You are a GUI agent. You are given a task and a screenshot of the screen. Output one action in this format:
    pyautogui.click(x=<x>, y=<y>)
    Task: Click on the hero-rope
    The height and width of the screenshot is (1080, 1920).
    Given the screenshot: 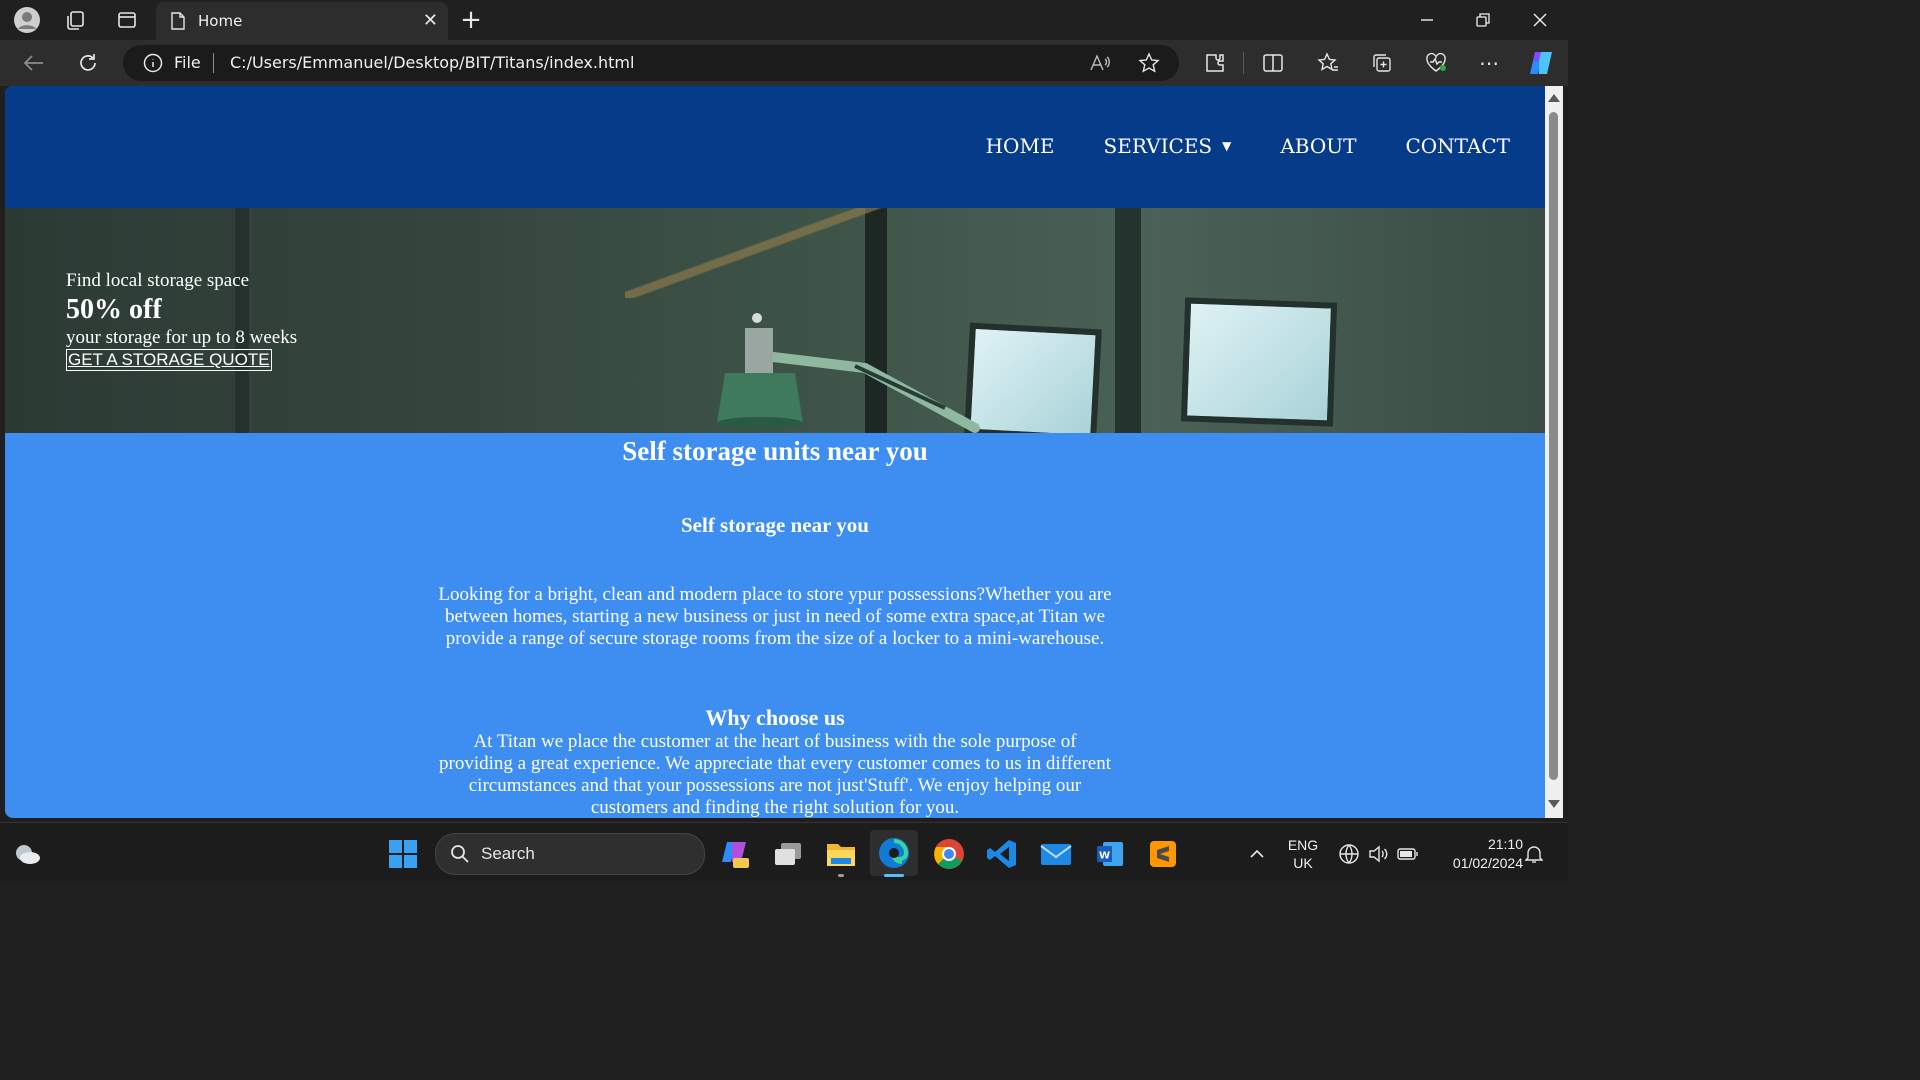 What is the action you would take?
    pyautogui.click(x=755, y=253)
    